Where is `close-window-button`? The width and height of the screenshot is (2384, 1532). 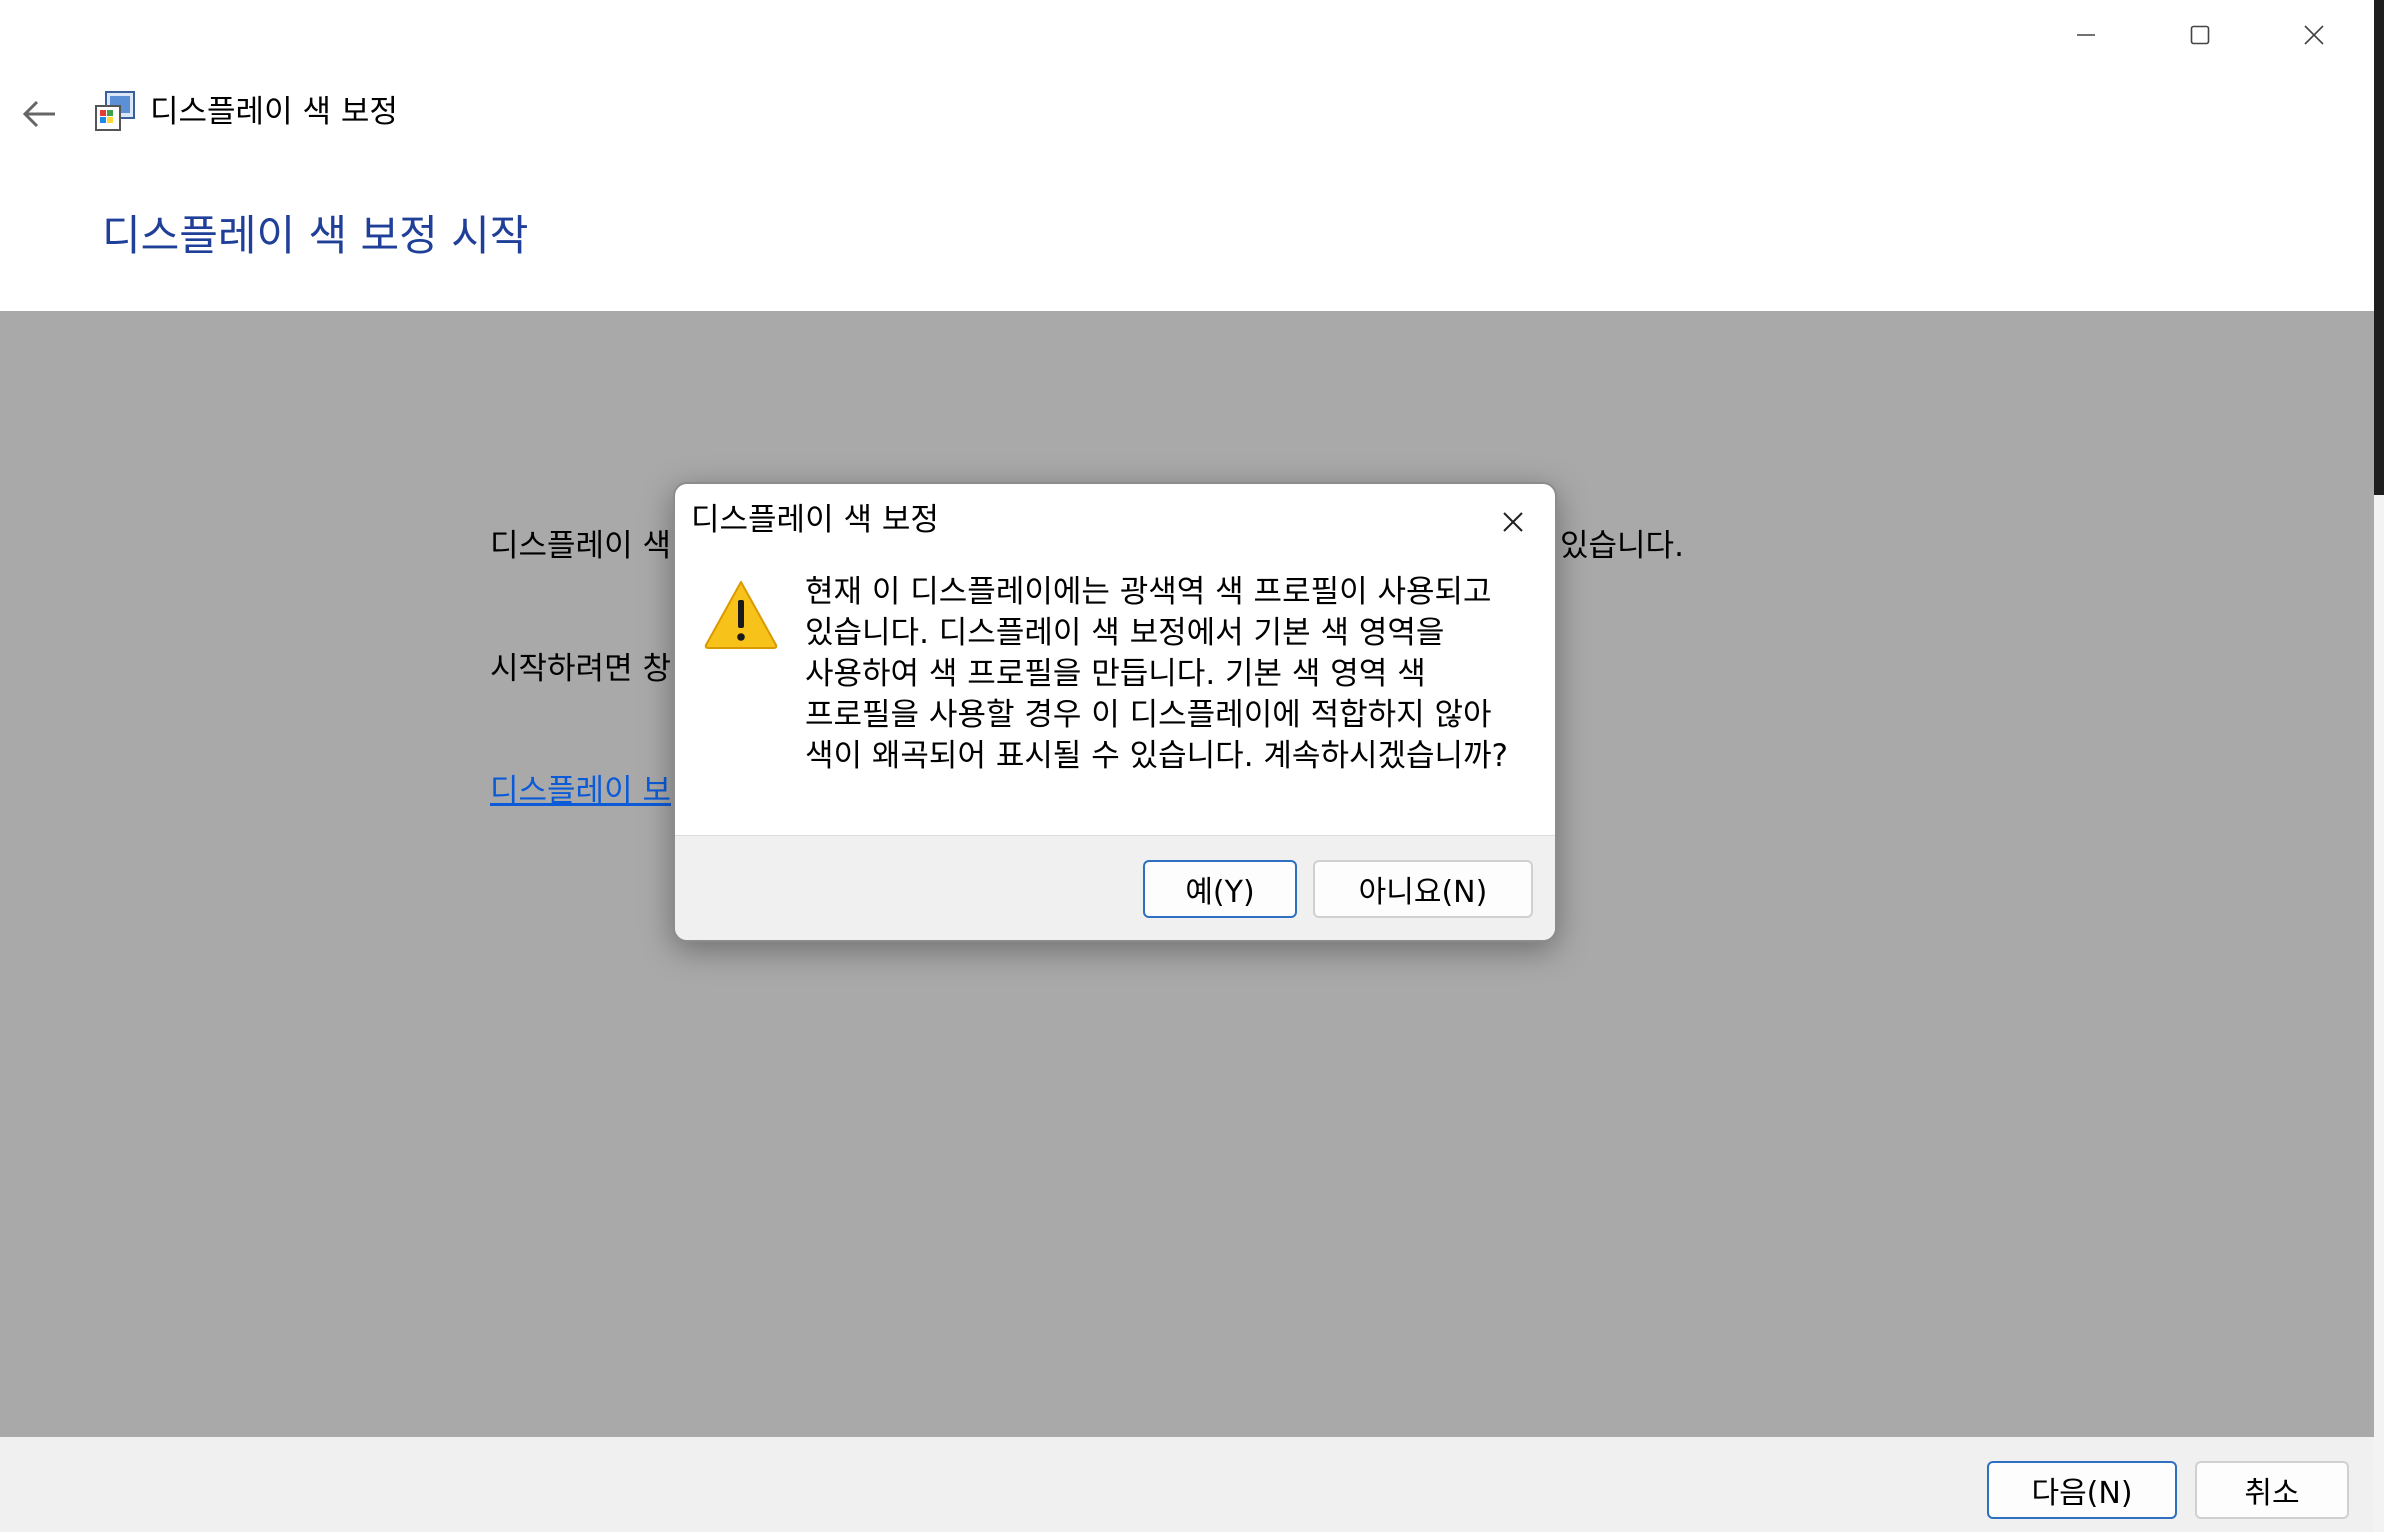 close-window-button is located at coordinates (2314, 35).